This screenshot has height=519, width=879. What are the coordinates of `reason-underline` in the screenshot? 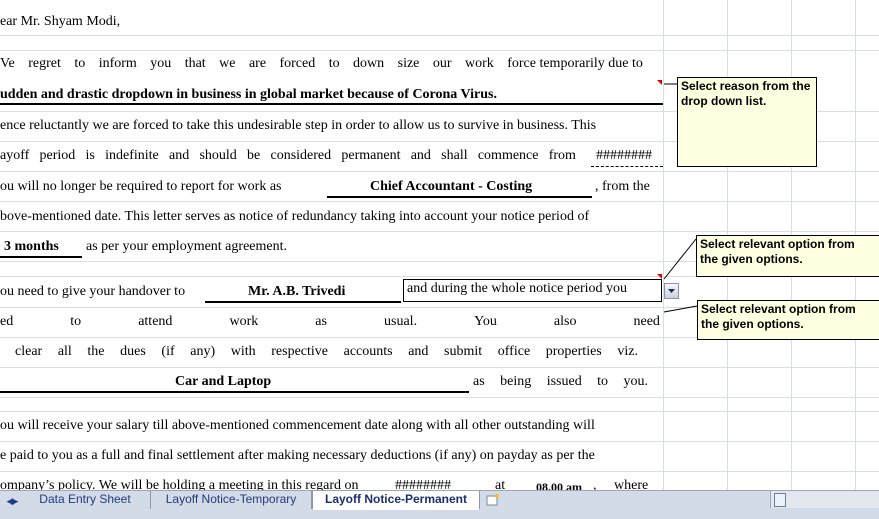 It's located at (331, 104).